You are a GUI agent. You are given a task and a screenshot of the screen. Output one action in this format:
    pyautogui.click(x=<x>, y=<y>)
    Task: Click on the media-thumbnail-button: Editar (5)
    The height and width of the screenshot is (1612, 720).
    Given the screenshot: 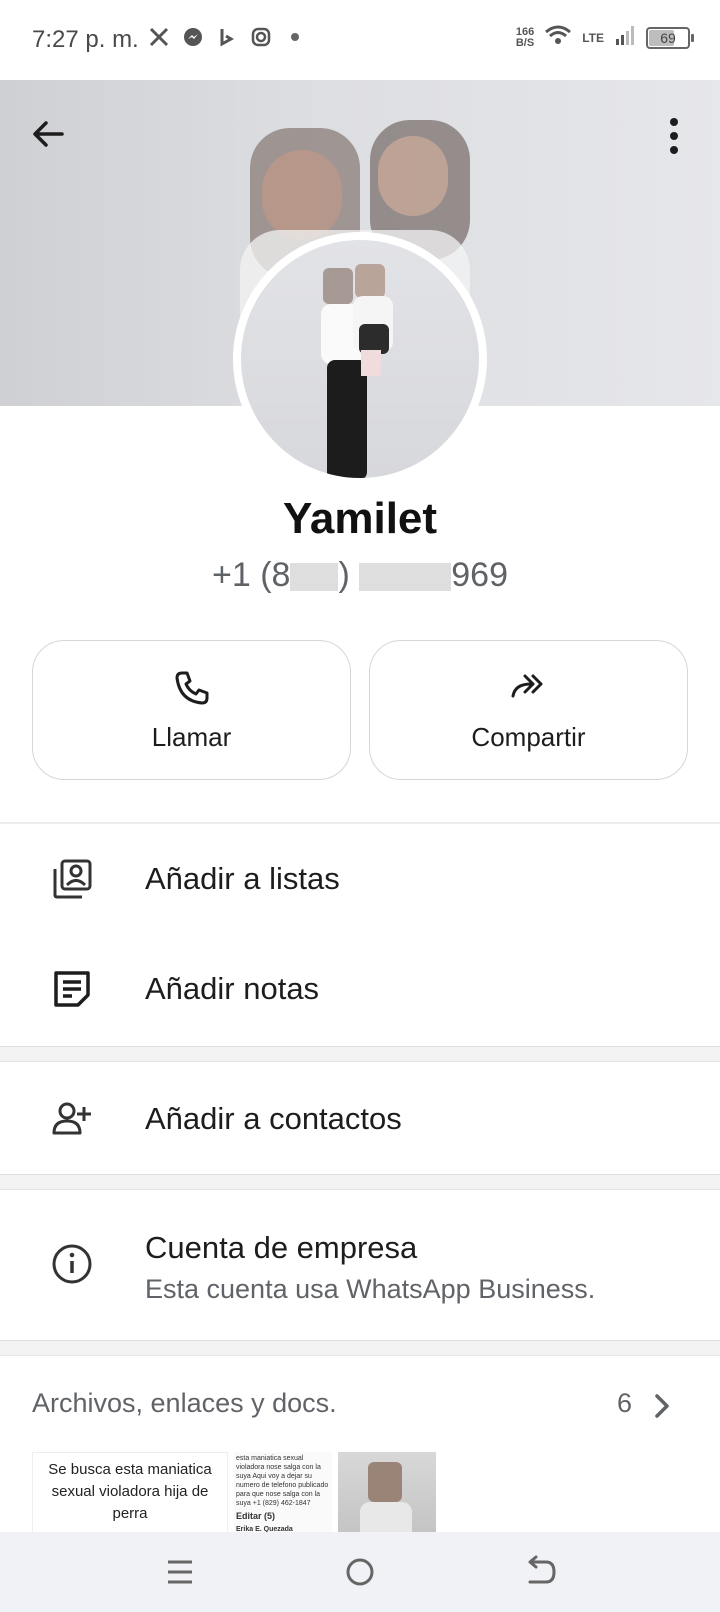 What is the action you would take?
    pyautogui.click(x=256, y=1516)
    